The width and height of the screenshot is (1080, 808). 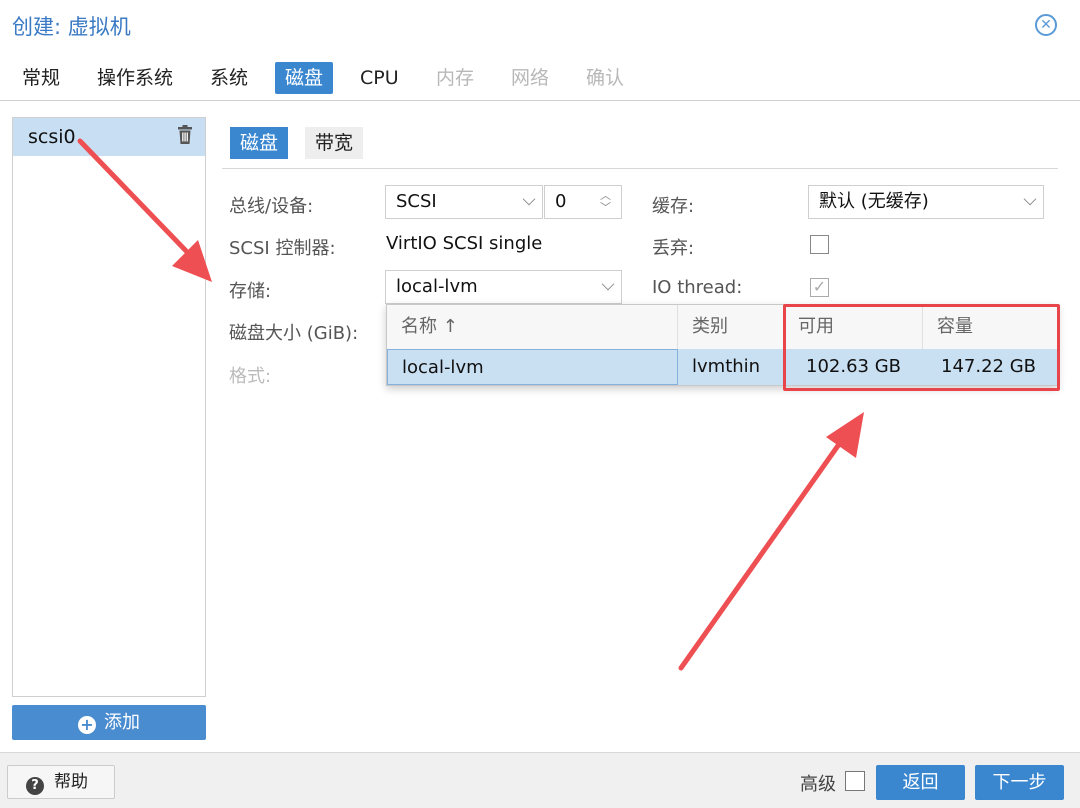 I want to click on annotation-arrow-left, so click(x=144, y=210).